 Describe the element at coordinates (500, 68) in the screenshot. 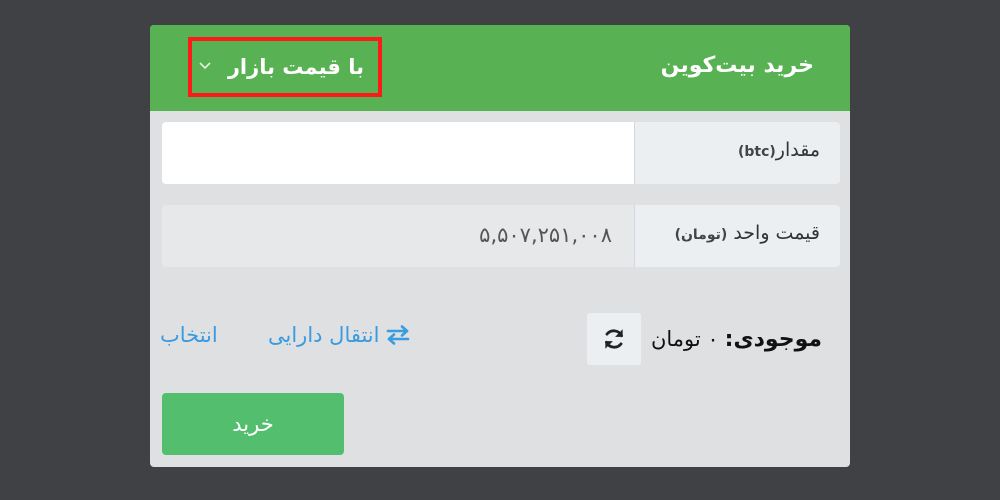

I see `card-header: خرید بیت‌کوین با قیمت بازار` at that location.